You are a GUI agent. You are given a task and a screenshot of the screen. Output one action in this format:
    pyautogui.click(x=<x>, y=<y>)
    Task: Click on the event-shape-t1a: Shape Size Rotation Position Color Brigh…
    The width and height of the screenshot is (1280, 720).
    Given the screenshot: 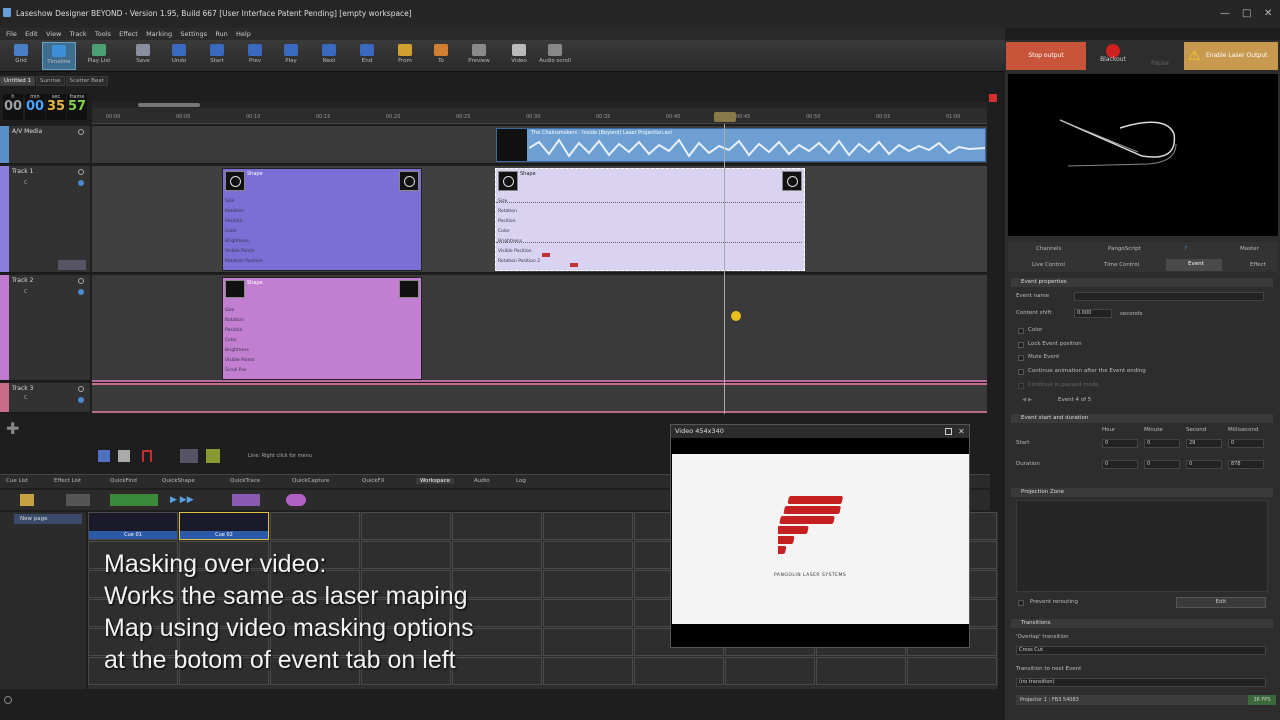 What is the action you would take?
    pyautogui.click(x=322, y=219)
    